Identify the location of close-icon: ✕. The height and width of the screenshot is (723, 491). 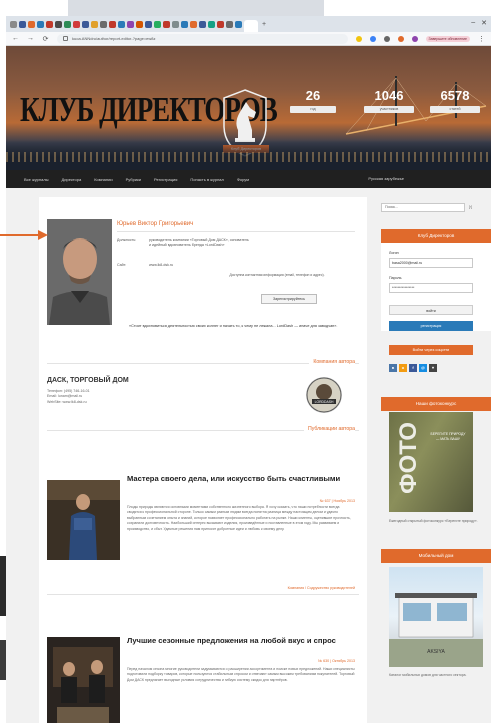
(484, 23).